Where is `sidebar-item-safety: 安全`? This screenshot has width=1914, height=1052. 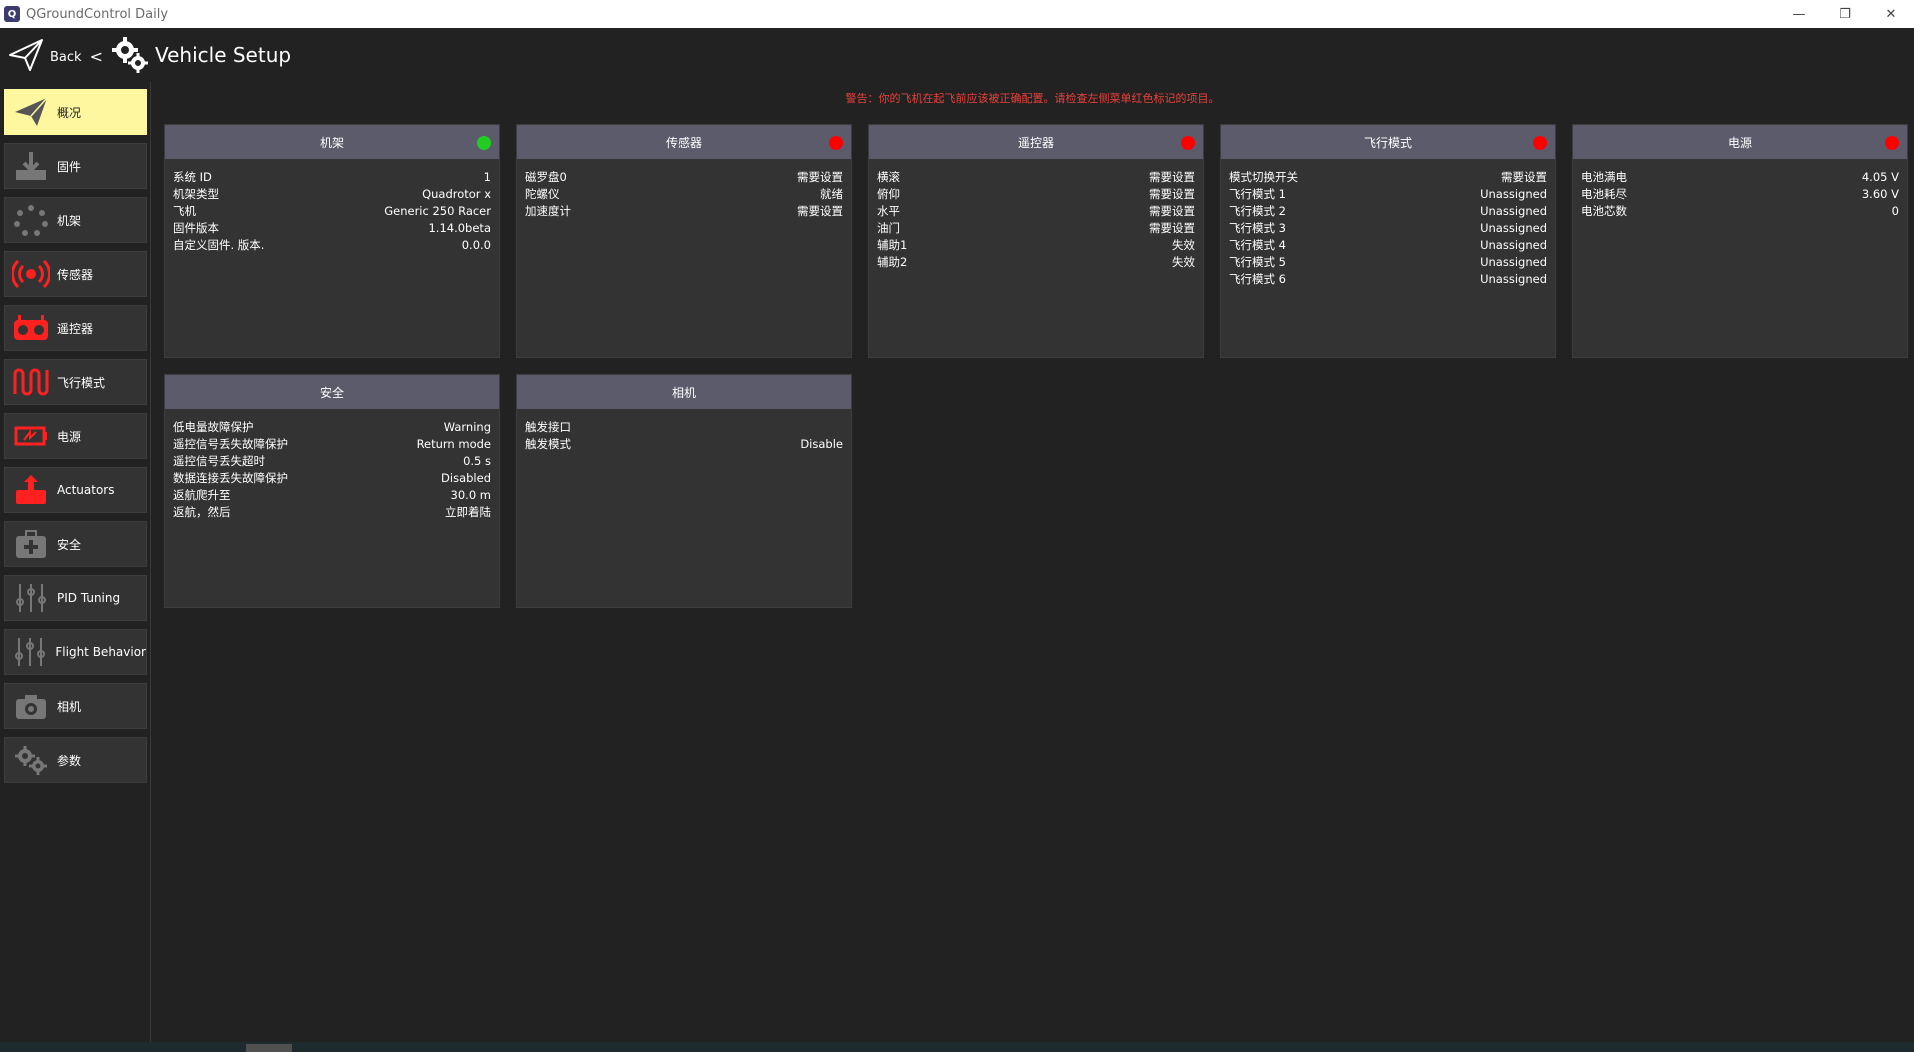
sidebar-item-safety: 安全 is located at coordinates (75, 544).